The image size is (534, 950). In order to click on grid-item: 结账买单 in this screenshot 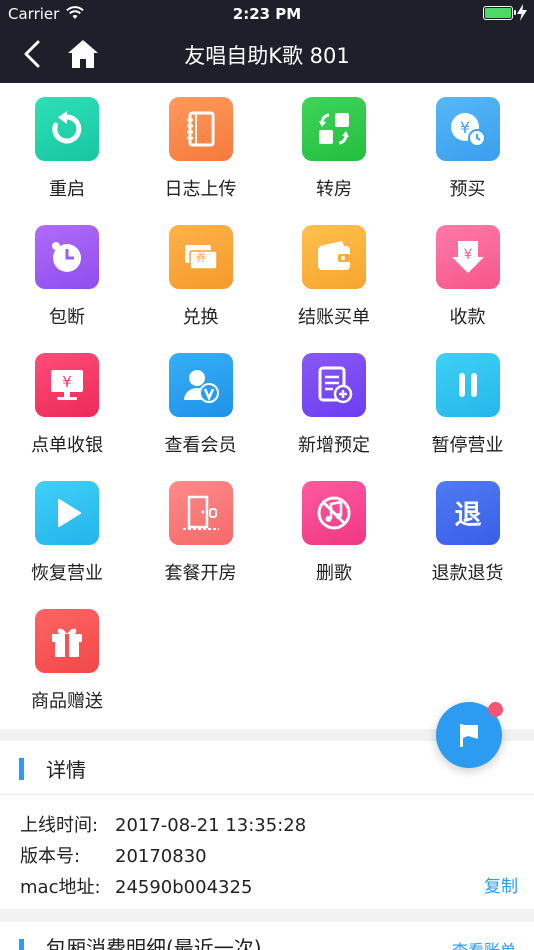, I will do `click(334, 269)`.